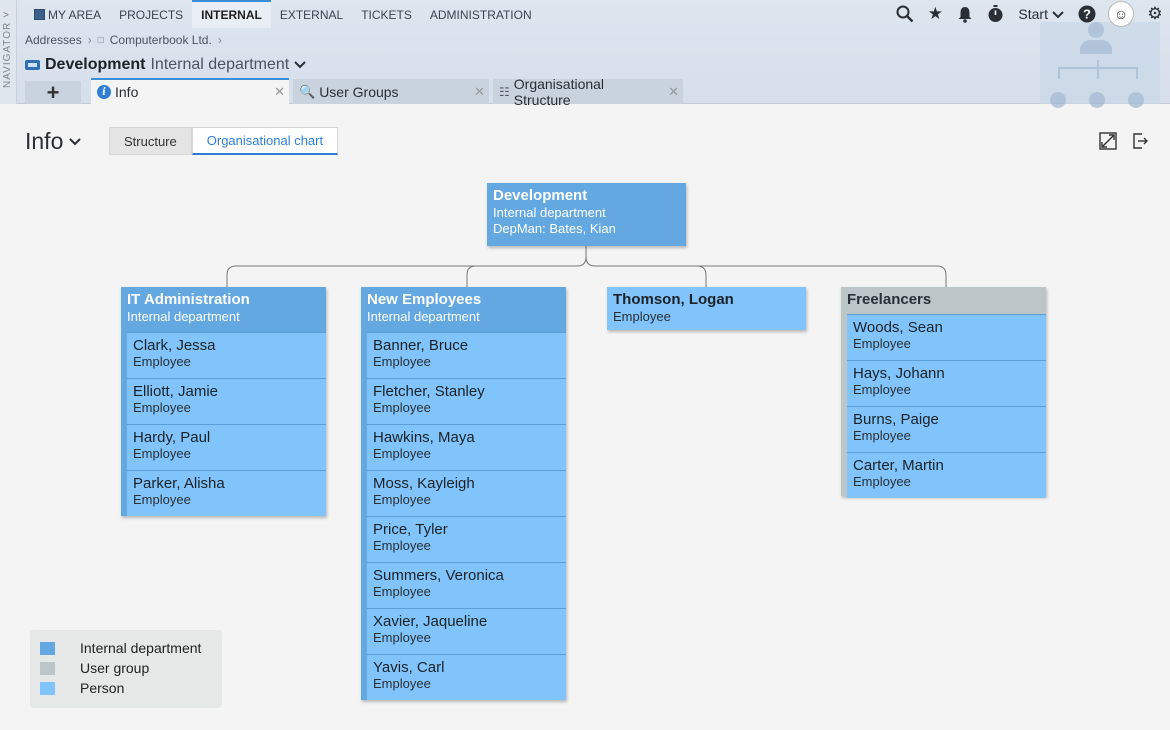 The image size is (1170, 730). Describe the element at coordinates (226, 355) in the screenshot. I see `member-item: Clark, Jessa Employee` at that location.